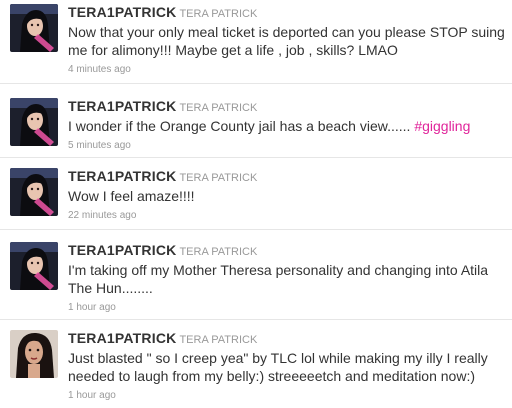 This screenshot has height=408, width=512. Describe the element at coordinates (287, 146) in the screenshot. I see `timestamp-link: 5 minutes ago` at that location.